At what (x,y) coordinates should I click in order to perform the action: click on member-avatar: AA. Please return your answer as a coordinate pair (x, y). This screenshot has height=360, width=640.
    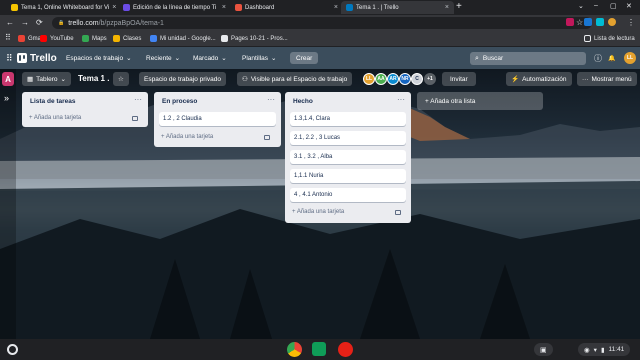
    Looking at the image, I should click on (381, 79).